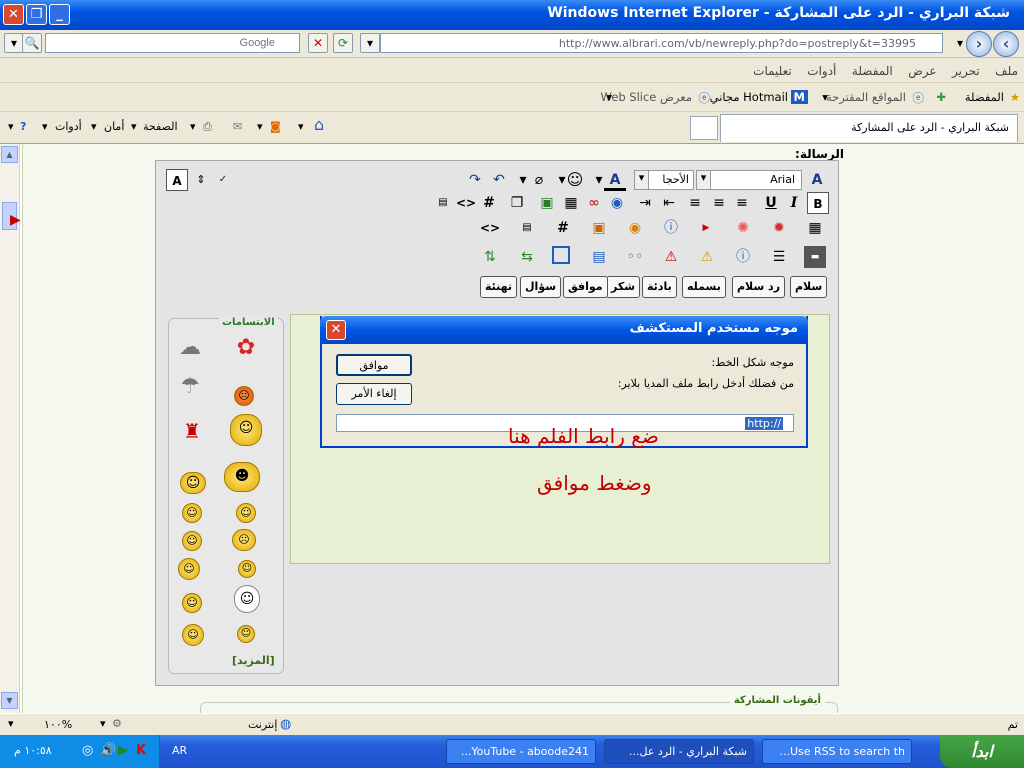 This screenshot has width=1024, height=768. I want to click on menu-favorites: المفضلة, so click(872, 68).